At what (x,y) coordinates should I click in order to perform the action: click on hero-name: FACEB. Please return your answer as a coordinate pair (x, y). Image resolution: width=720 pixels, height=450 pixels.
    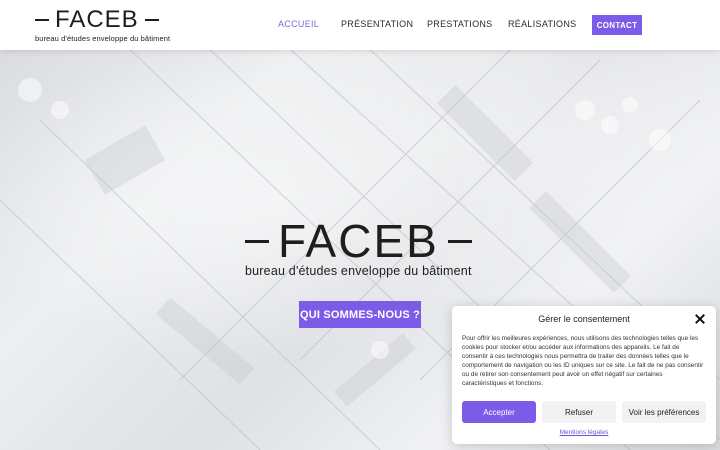
    Looking at the image, I should click on (358, 241).